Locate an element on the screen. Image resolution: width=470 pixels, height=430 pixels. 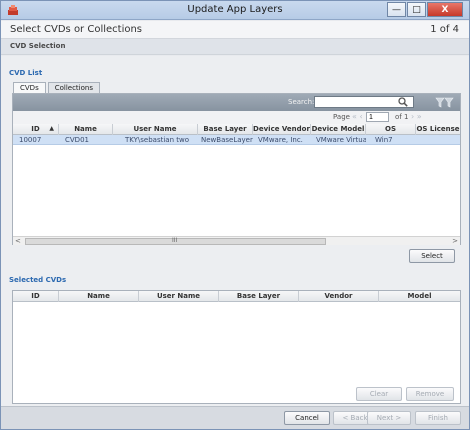
column-header-id: ID is located at coordinates (36, 296).